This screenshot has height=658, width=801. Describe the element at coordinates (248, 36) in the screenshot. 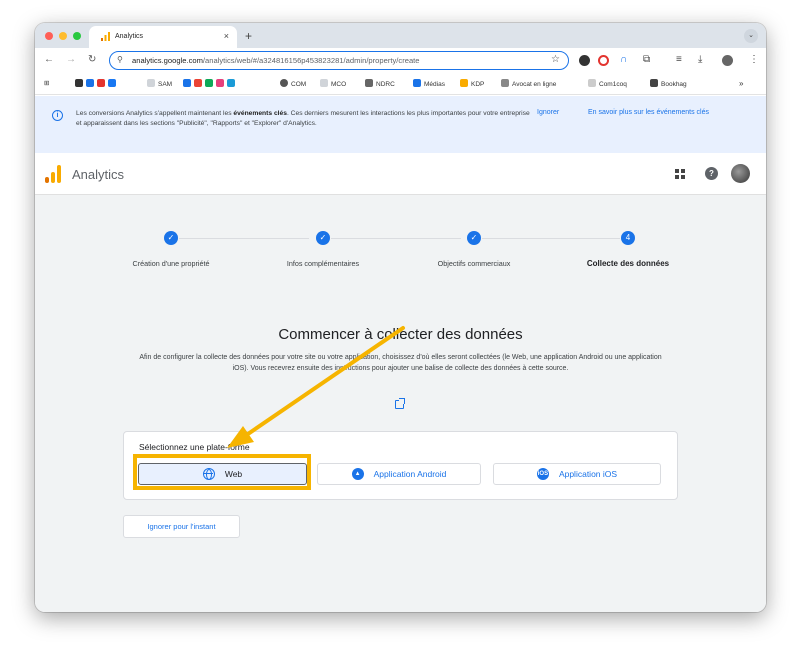

I see `new-tab-button: +` at that location.